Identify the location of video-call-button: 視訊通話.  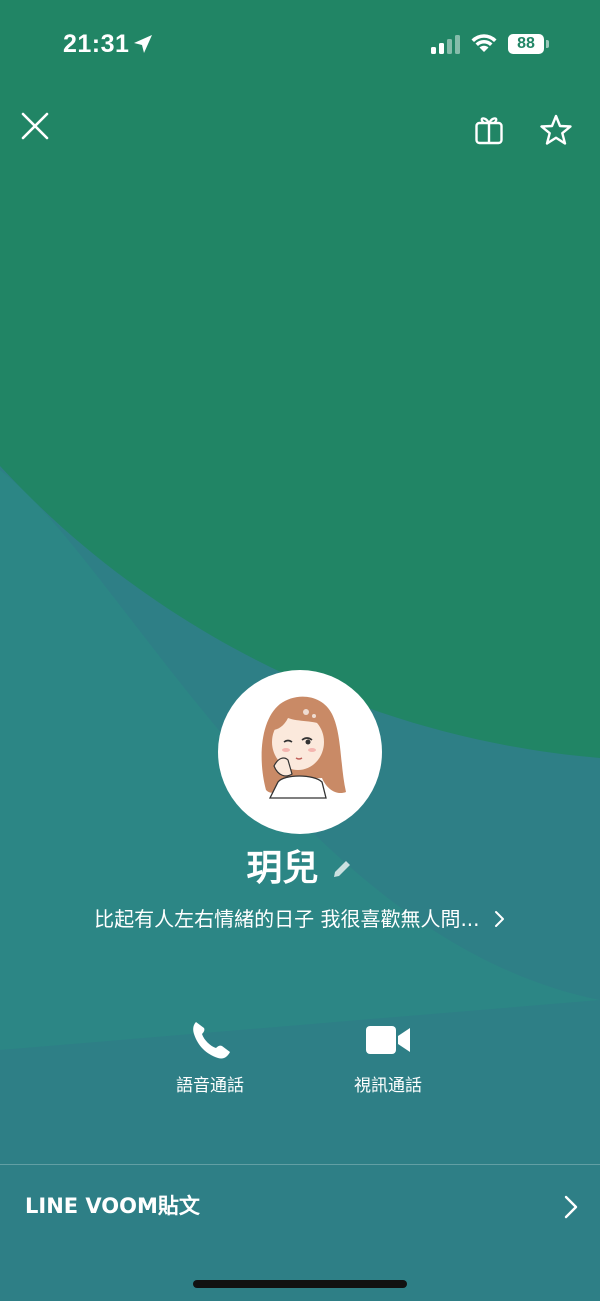
(388, 1057).